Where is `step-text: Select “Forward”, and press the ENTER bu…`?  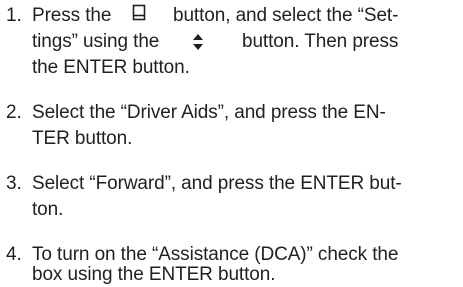 step-text: Select “Forward”, and press the ENTER bu… is located at coordinates (217, 183).